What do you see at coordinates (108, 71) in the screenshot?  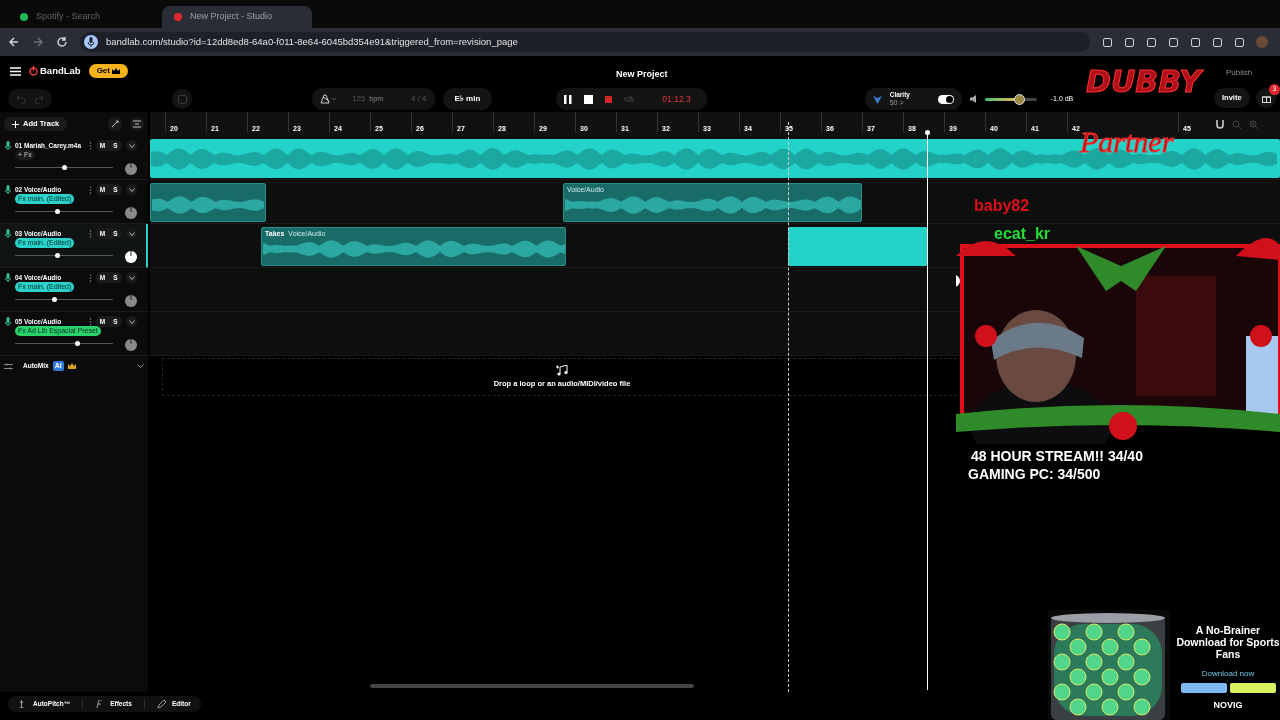 I see `get-button: Get` at bounding box center [108, 71].